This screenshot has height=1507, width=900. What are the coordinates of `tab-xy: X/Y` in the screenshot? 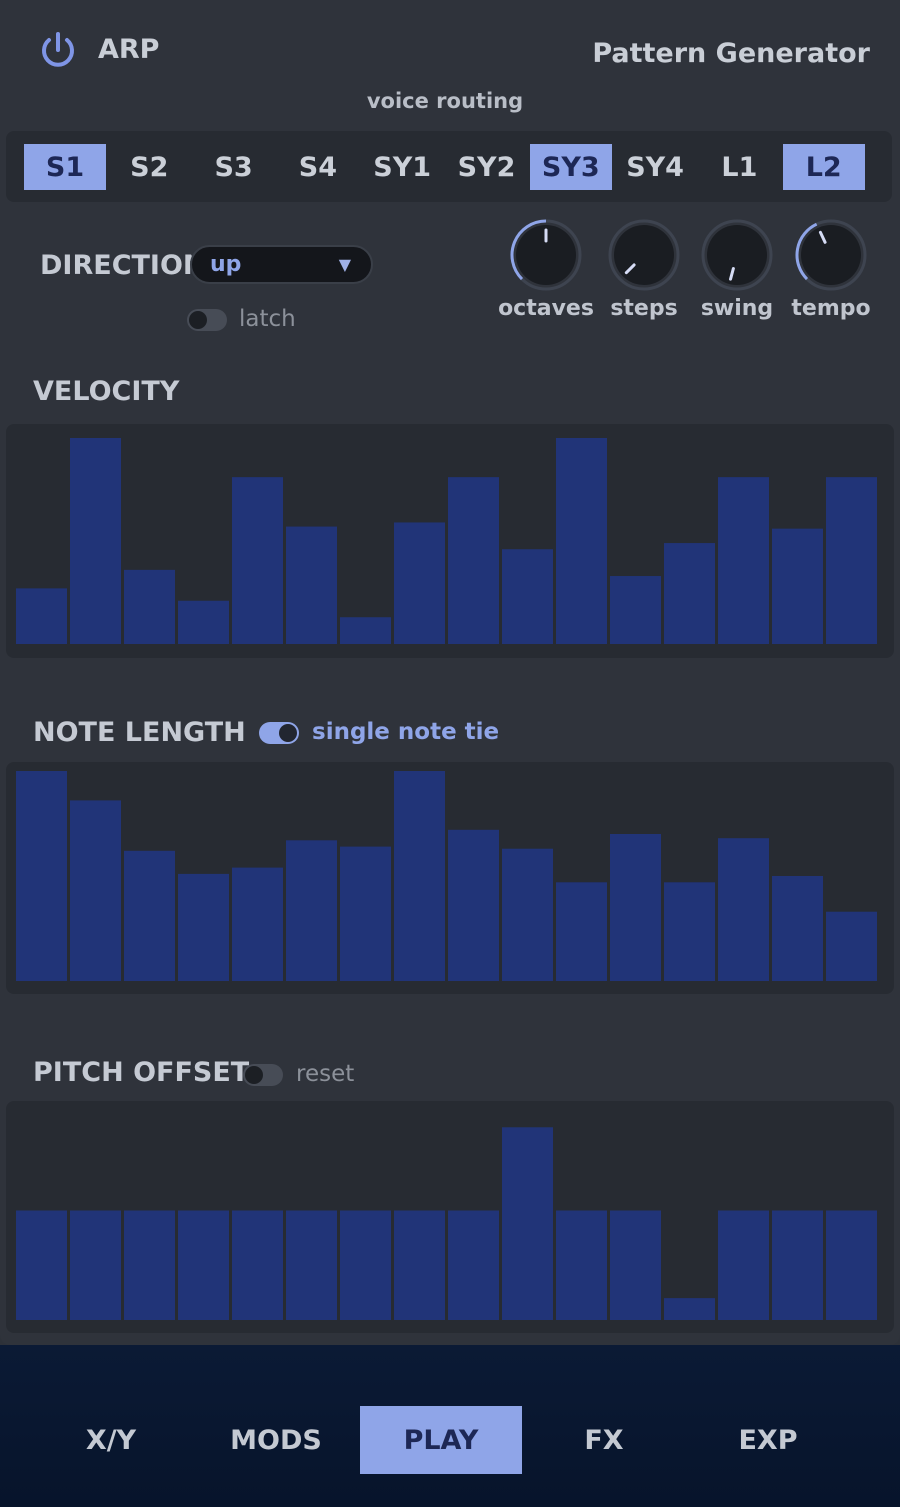 It's located at (111, 1440).